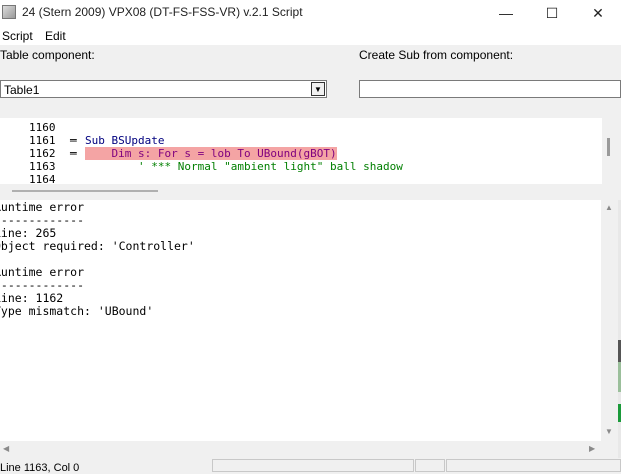  Describe the element at coordinates (55, 36) in the screenshot. I see `menu-edit: Edit` at that location.